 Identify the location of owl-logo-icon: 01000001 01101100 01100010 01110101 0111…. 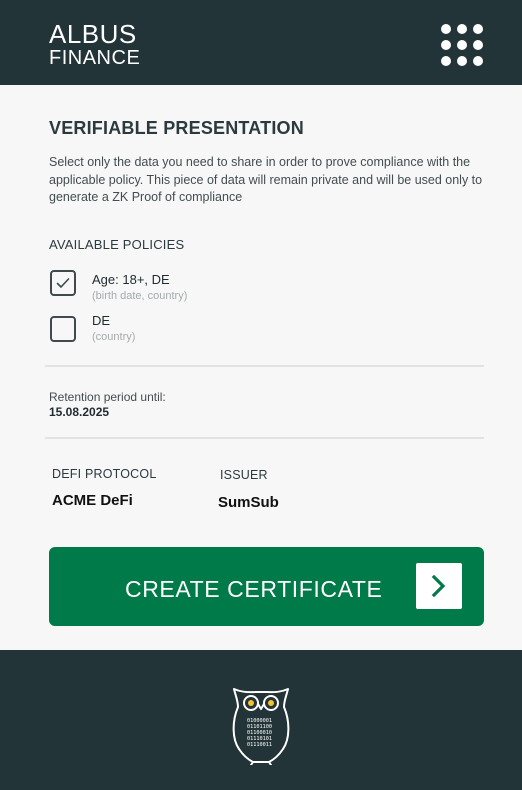
(261, 726).